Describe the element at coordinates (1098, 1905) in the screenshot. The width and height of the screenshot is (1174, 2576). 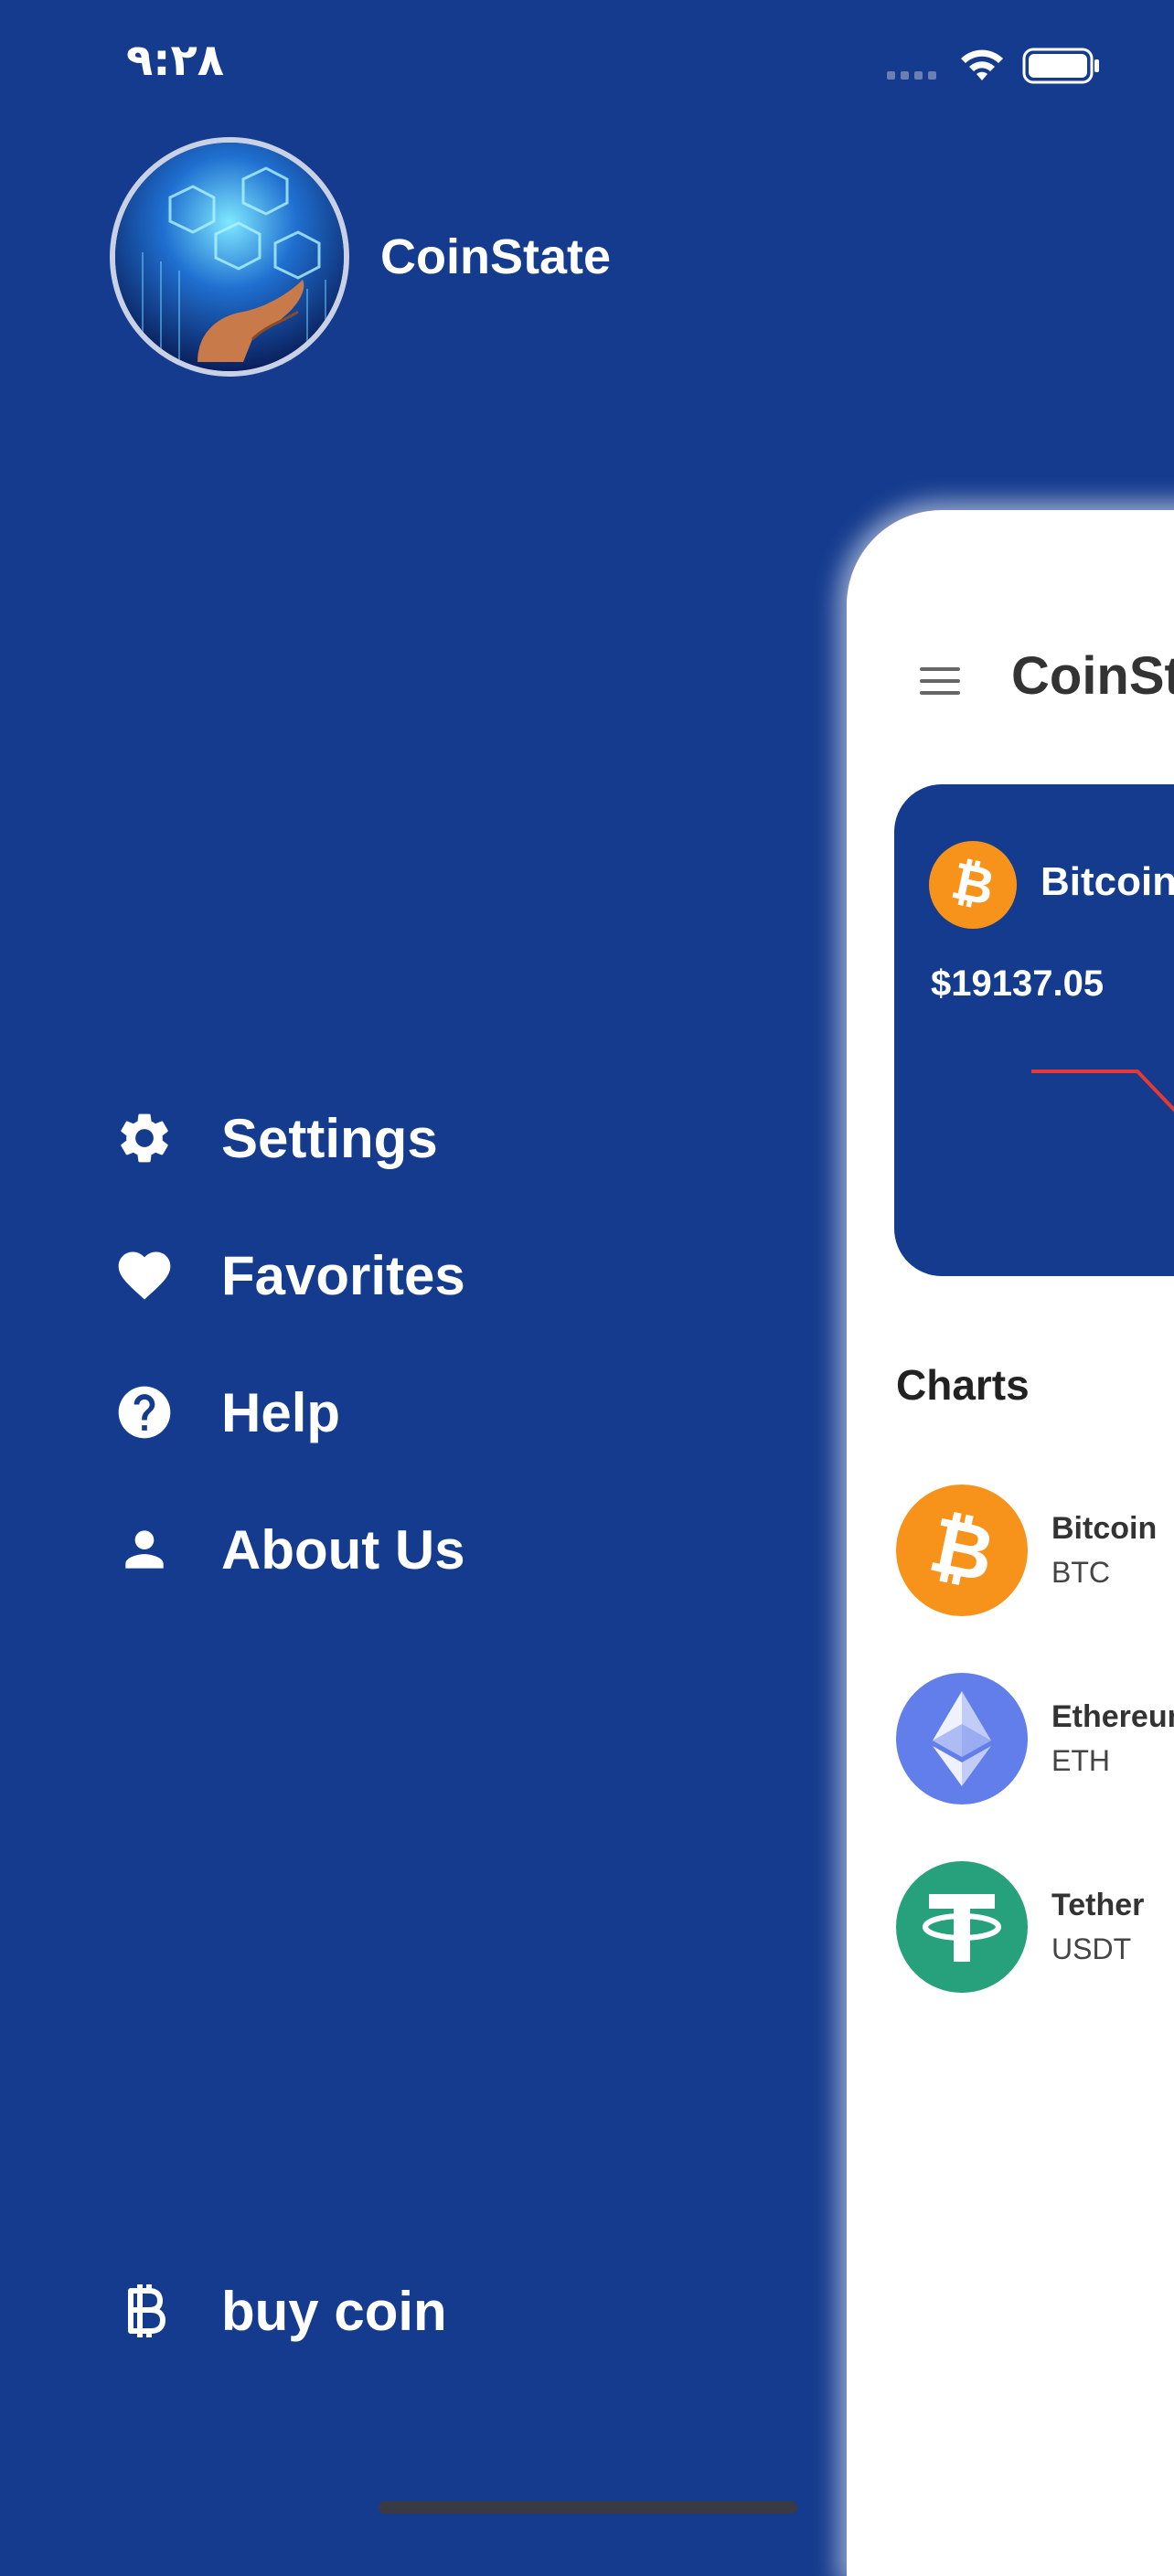
I see `coin-name: Tether` at that location.